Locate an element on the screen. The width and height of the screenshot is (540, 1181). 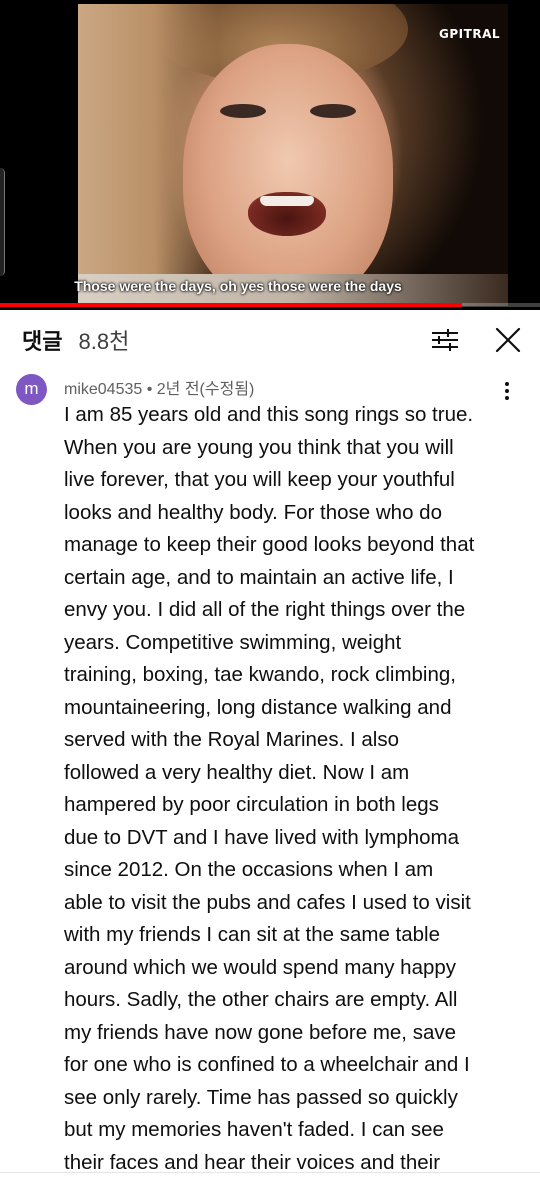
video-teeth-shape is located at coordinates (287, 201).